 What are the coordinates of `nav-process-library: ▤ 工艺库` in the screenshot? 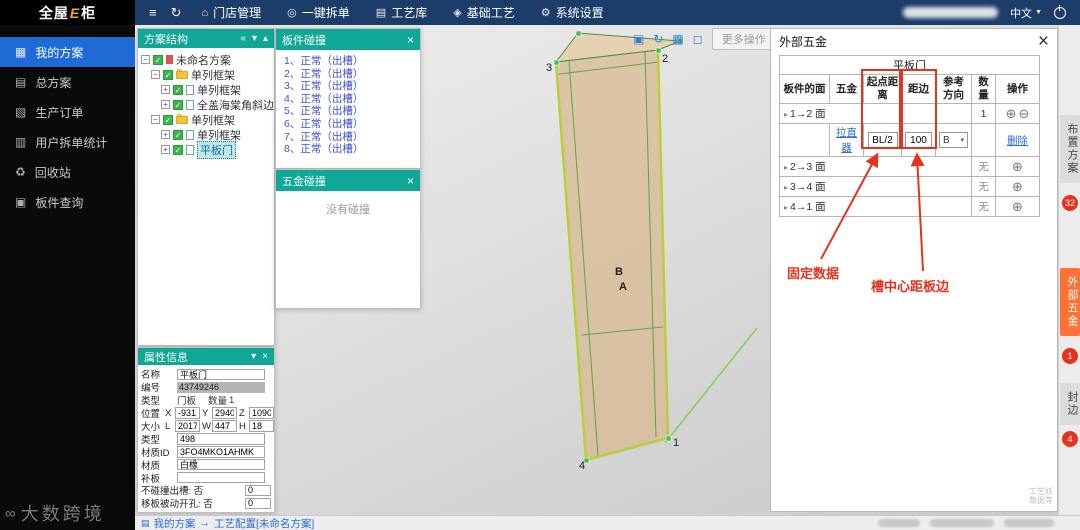 It's located at (401, 12).